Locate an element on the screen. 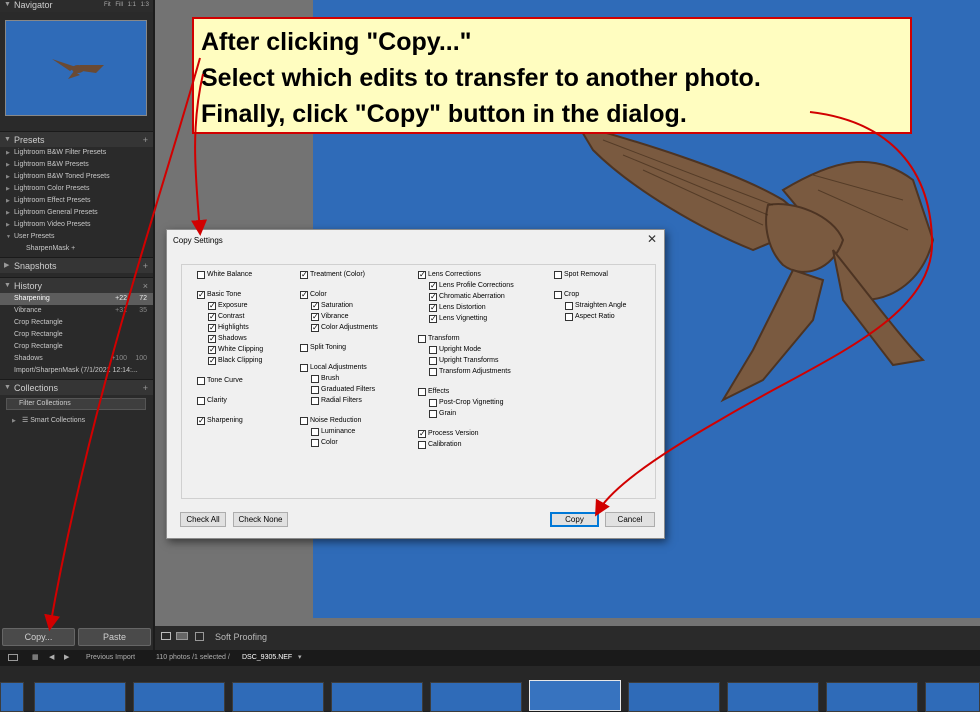 This screenshot has width=980, height=712. arrow-to-copy-button is located at coordinates (122, 344).